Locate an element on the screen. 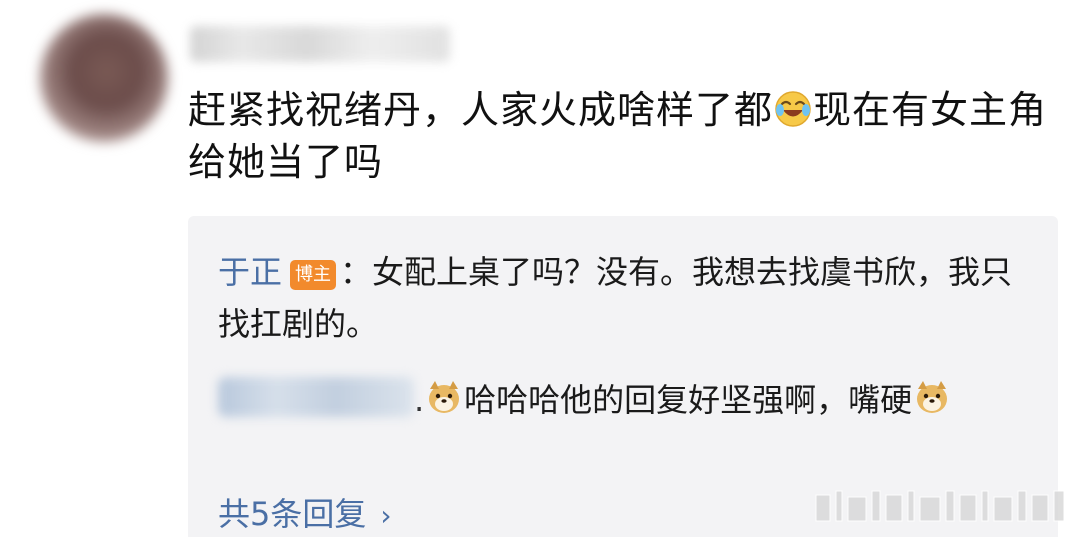 This screenshot has width=1090, height=537. reply-colon: . is located at coordinates (419, 400).